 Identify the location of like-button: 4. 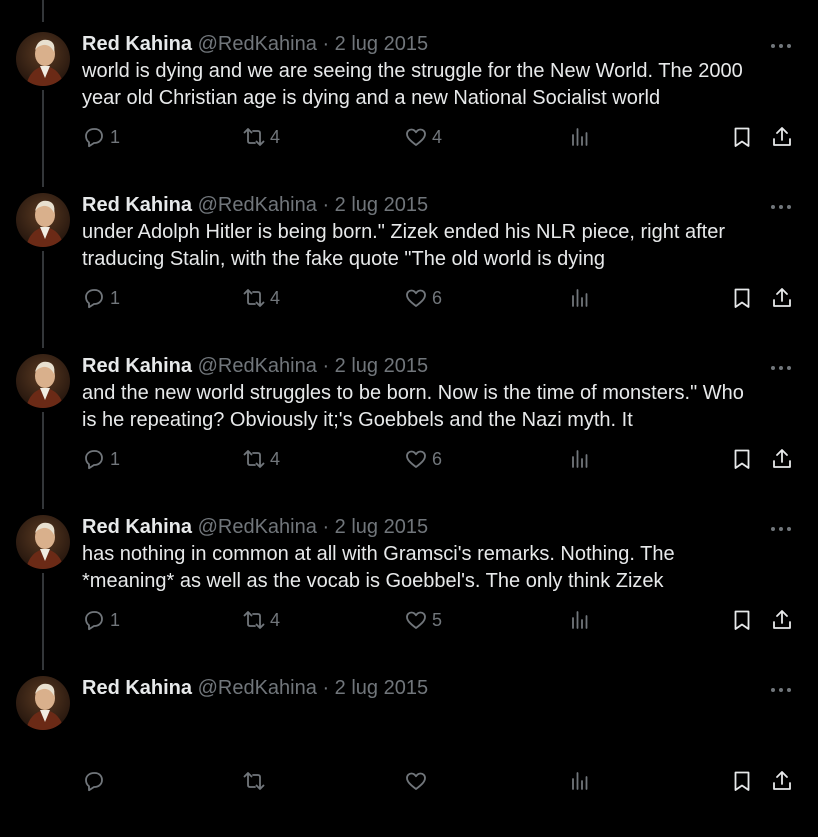
(423, 137).